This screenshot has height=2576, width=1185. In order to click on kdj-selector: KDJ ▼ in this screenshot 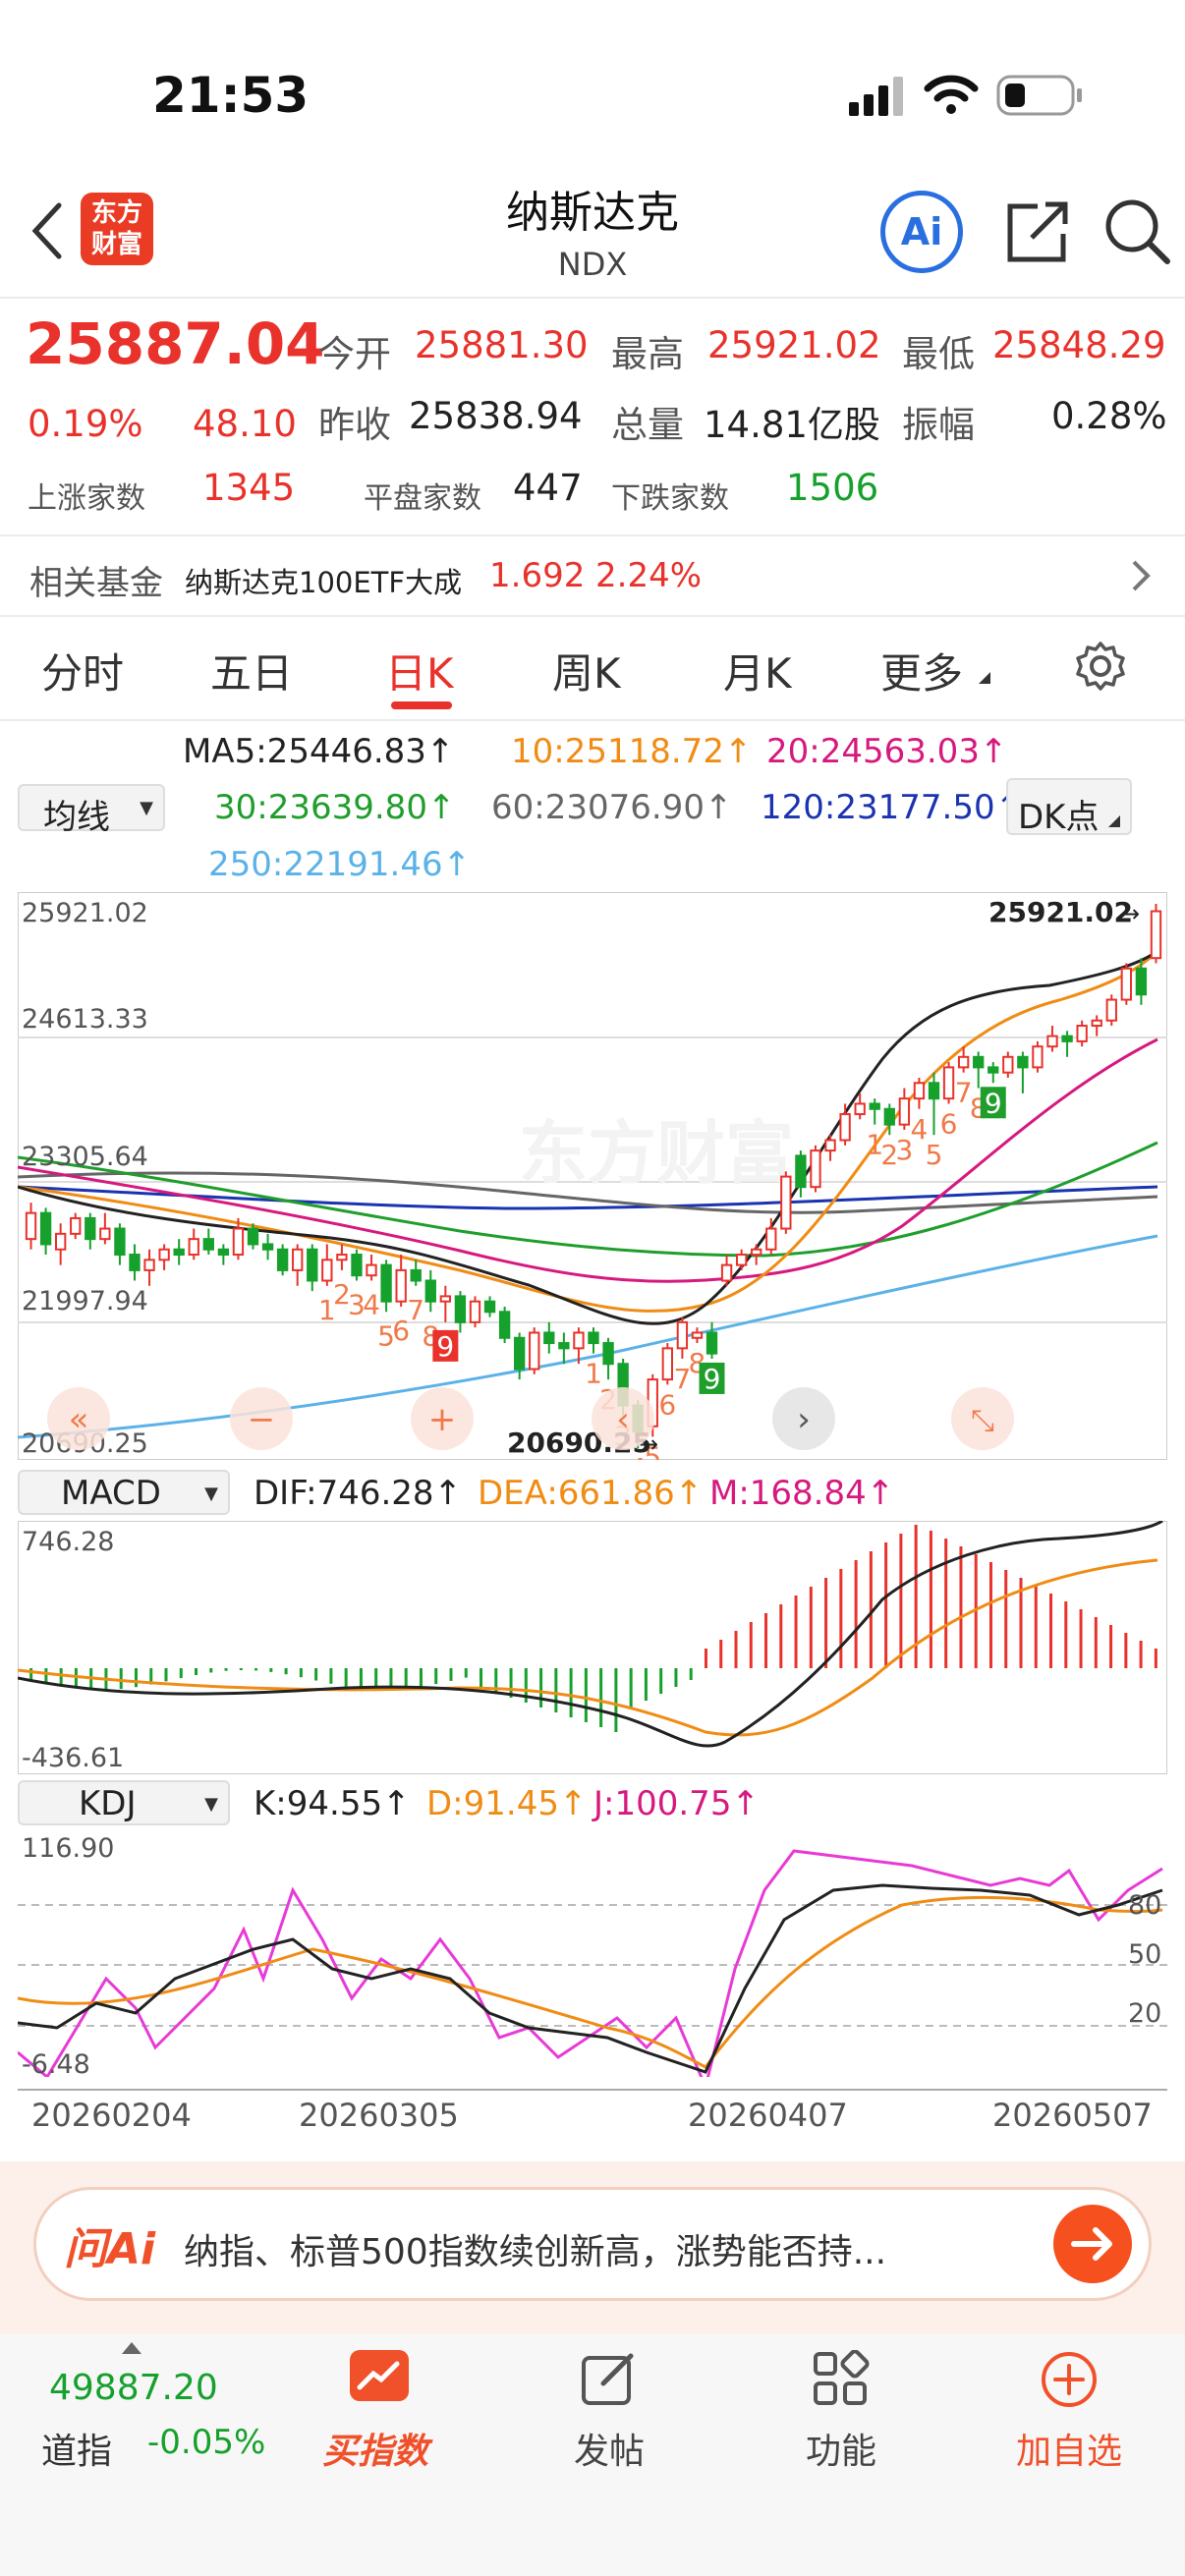, I will do `click(124, 1802)`.